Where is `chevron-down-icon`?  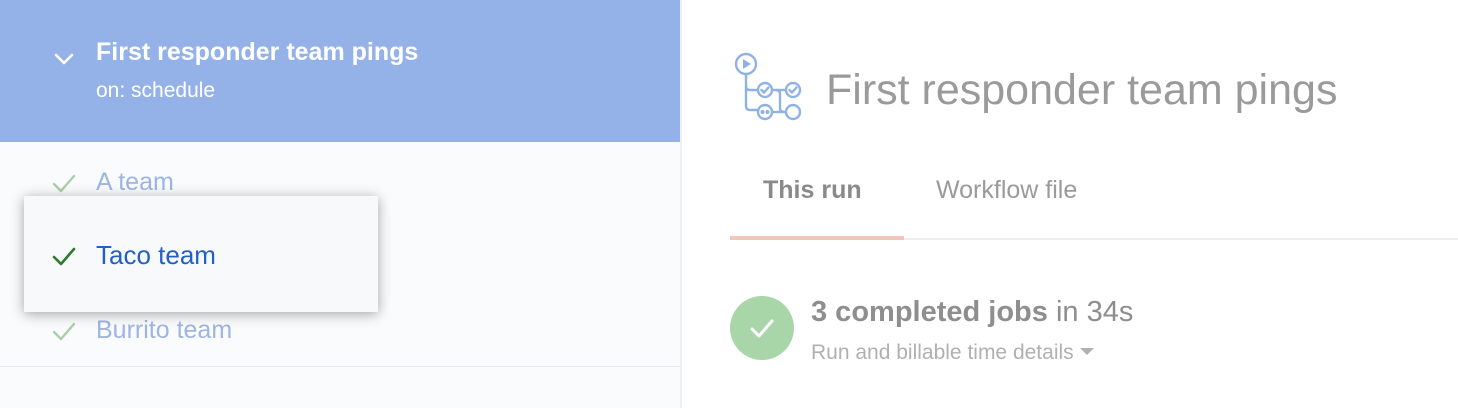 chevron-down-icon is located at coordinates (64, 59).